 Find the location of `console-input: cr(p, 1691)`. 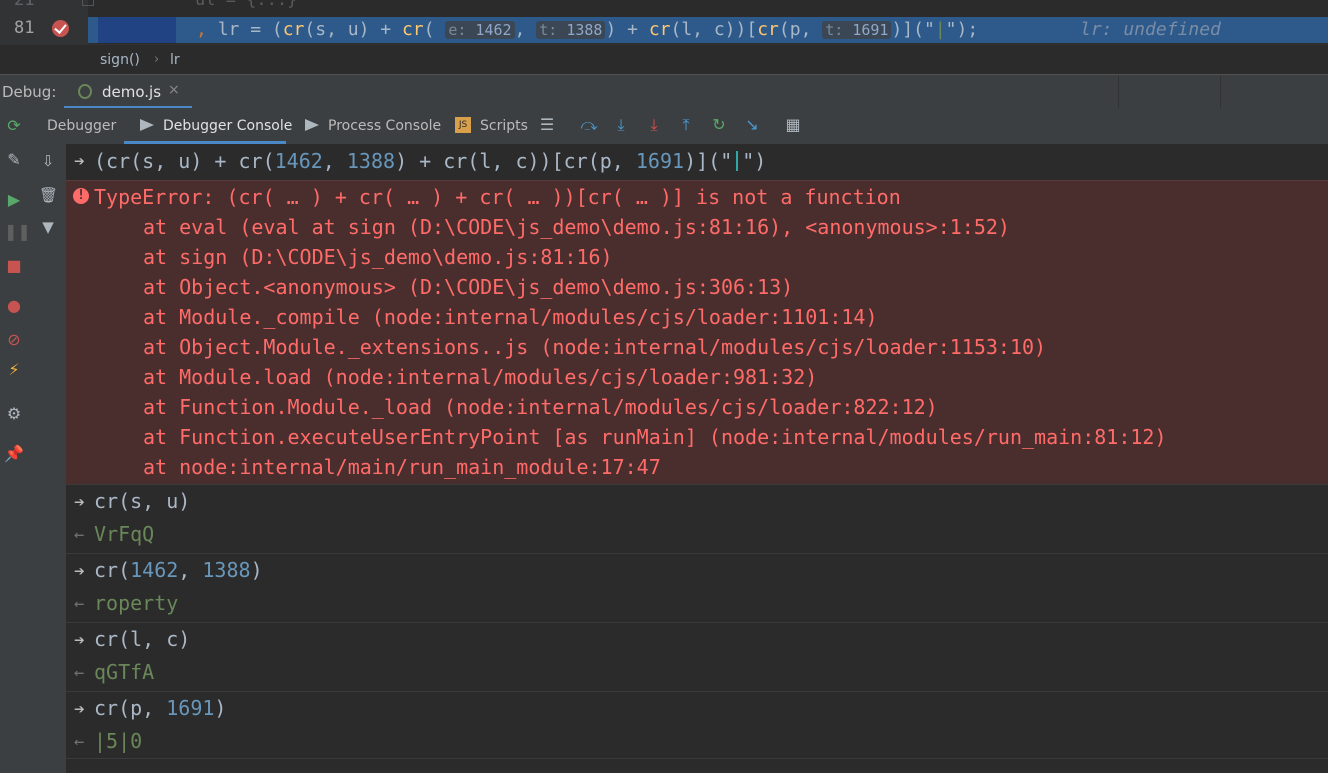

console-input: cr(p, 1691) is located at coordinates (160, 708).